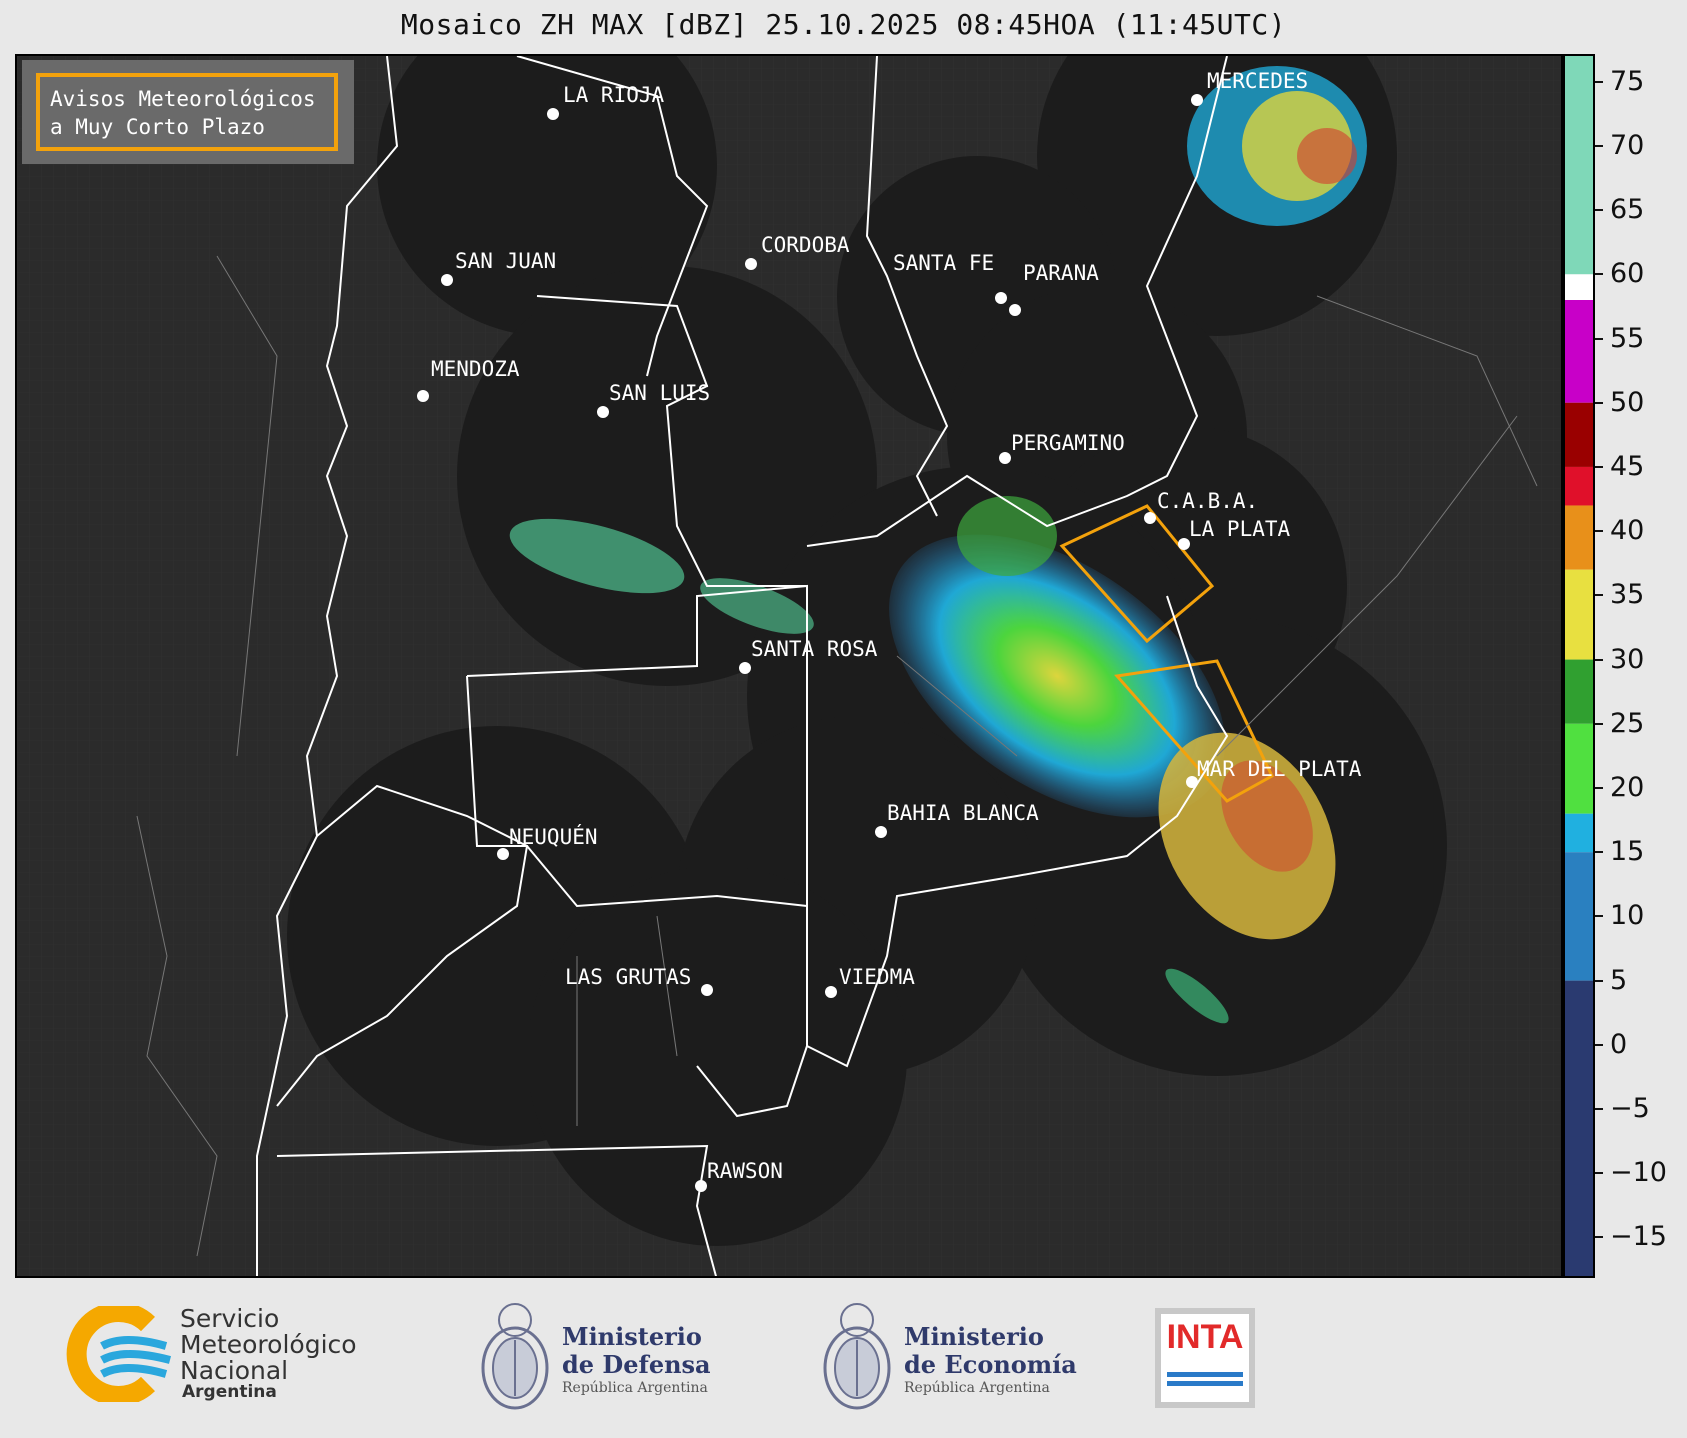 The image size is (1687, 1438). I want to click on defensa-line-1: Ministerio, so click(632, 1336).